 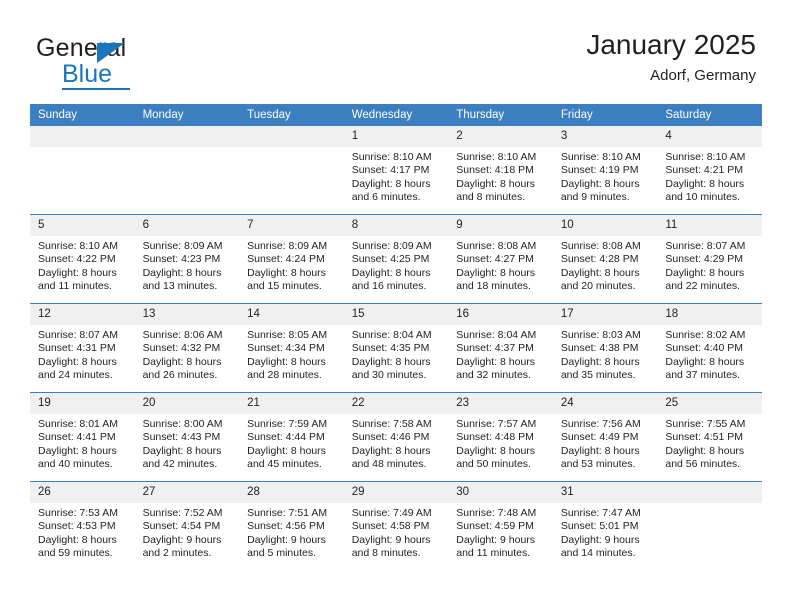 I want to click on sunset-text: Sunset: 4:23 PM, so click(x=181, y=259).